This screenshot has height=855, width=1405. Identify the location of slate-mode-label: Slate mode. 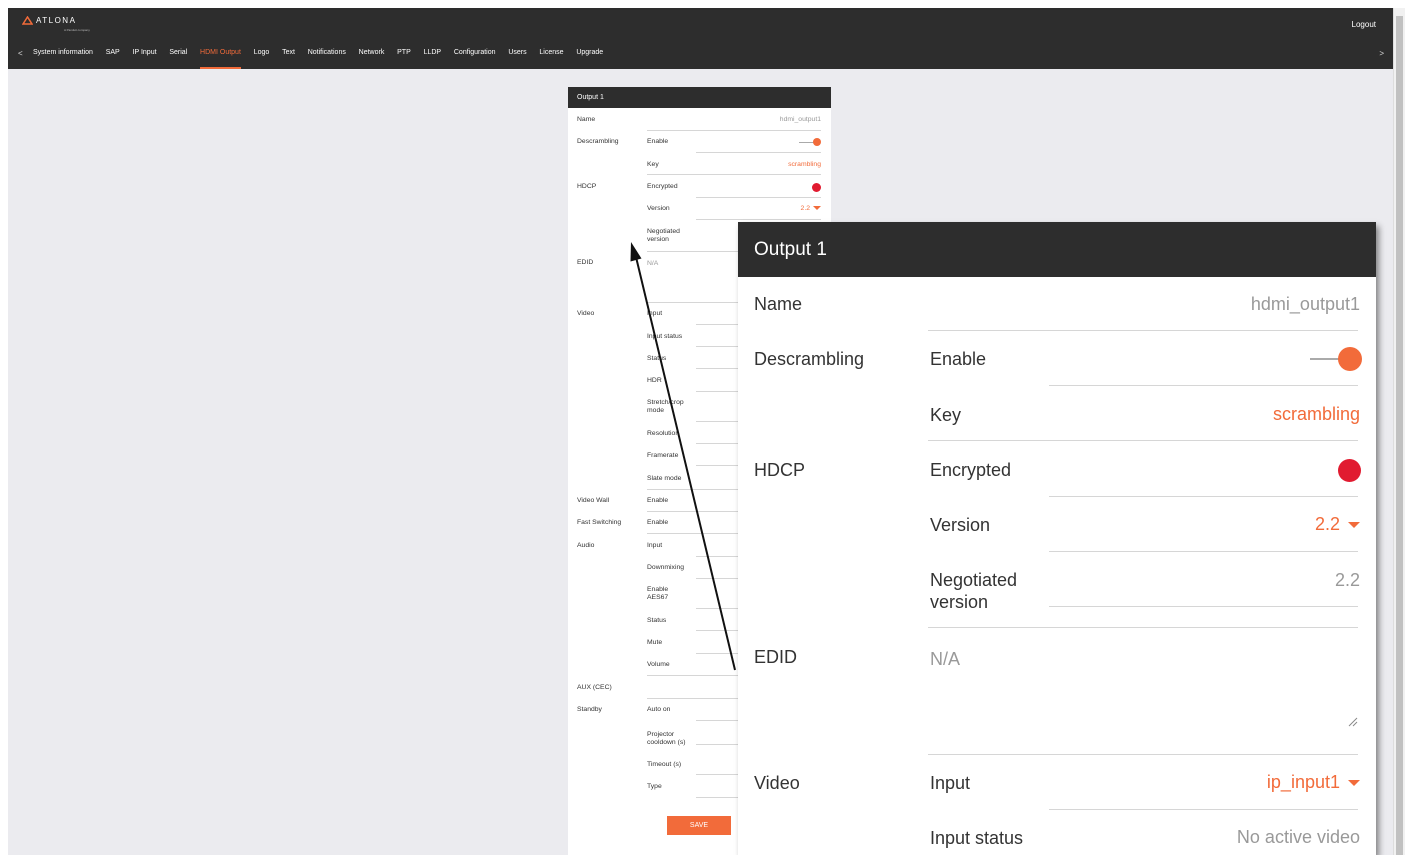
(664, 478).